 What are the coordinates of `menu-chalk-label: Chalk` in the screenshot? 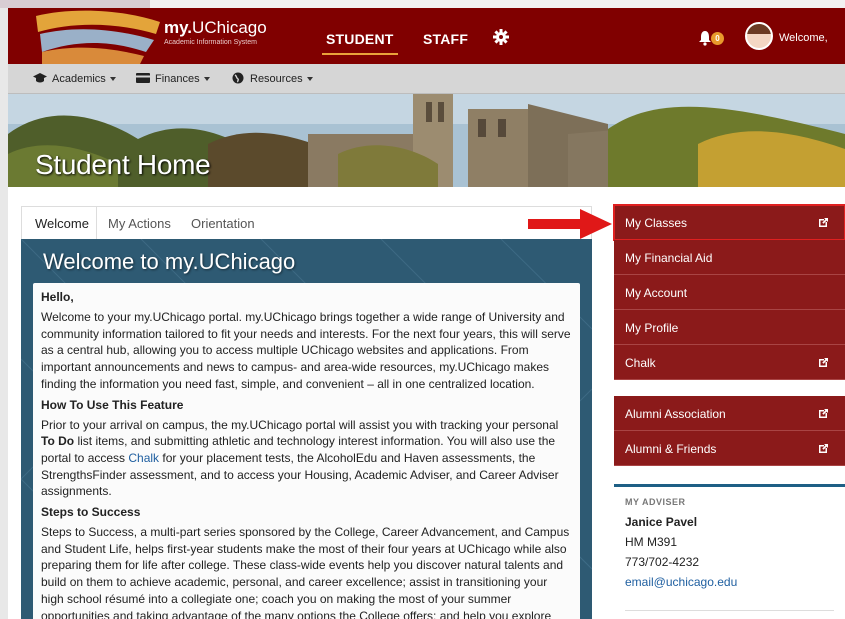 It's located at (640, 363).